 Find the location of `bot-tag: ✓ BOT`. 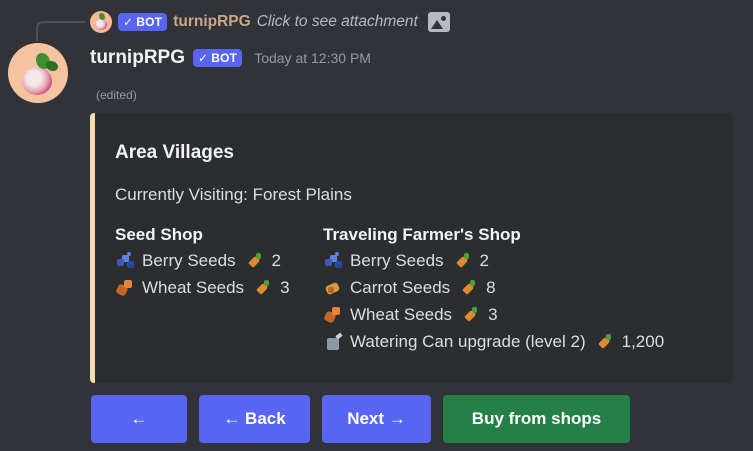

bot-tag: ✓ BOT is located at coordinates (218, 58).